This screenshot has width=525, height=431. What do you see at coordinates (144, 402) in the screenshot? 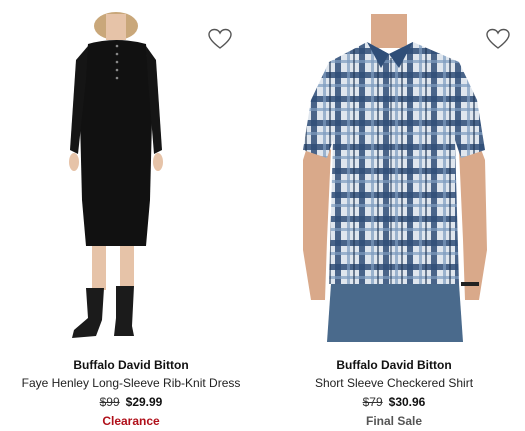
I see `sale-price: $29.99` at bounding box center [144, 402].